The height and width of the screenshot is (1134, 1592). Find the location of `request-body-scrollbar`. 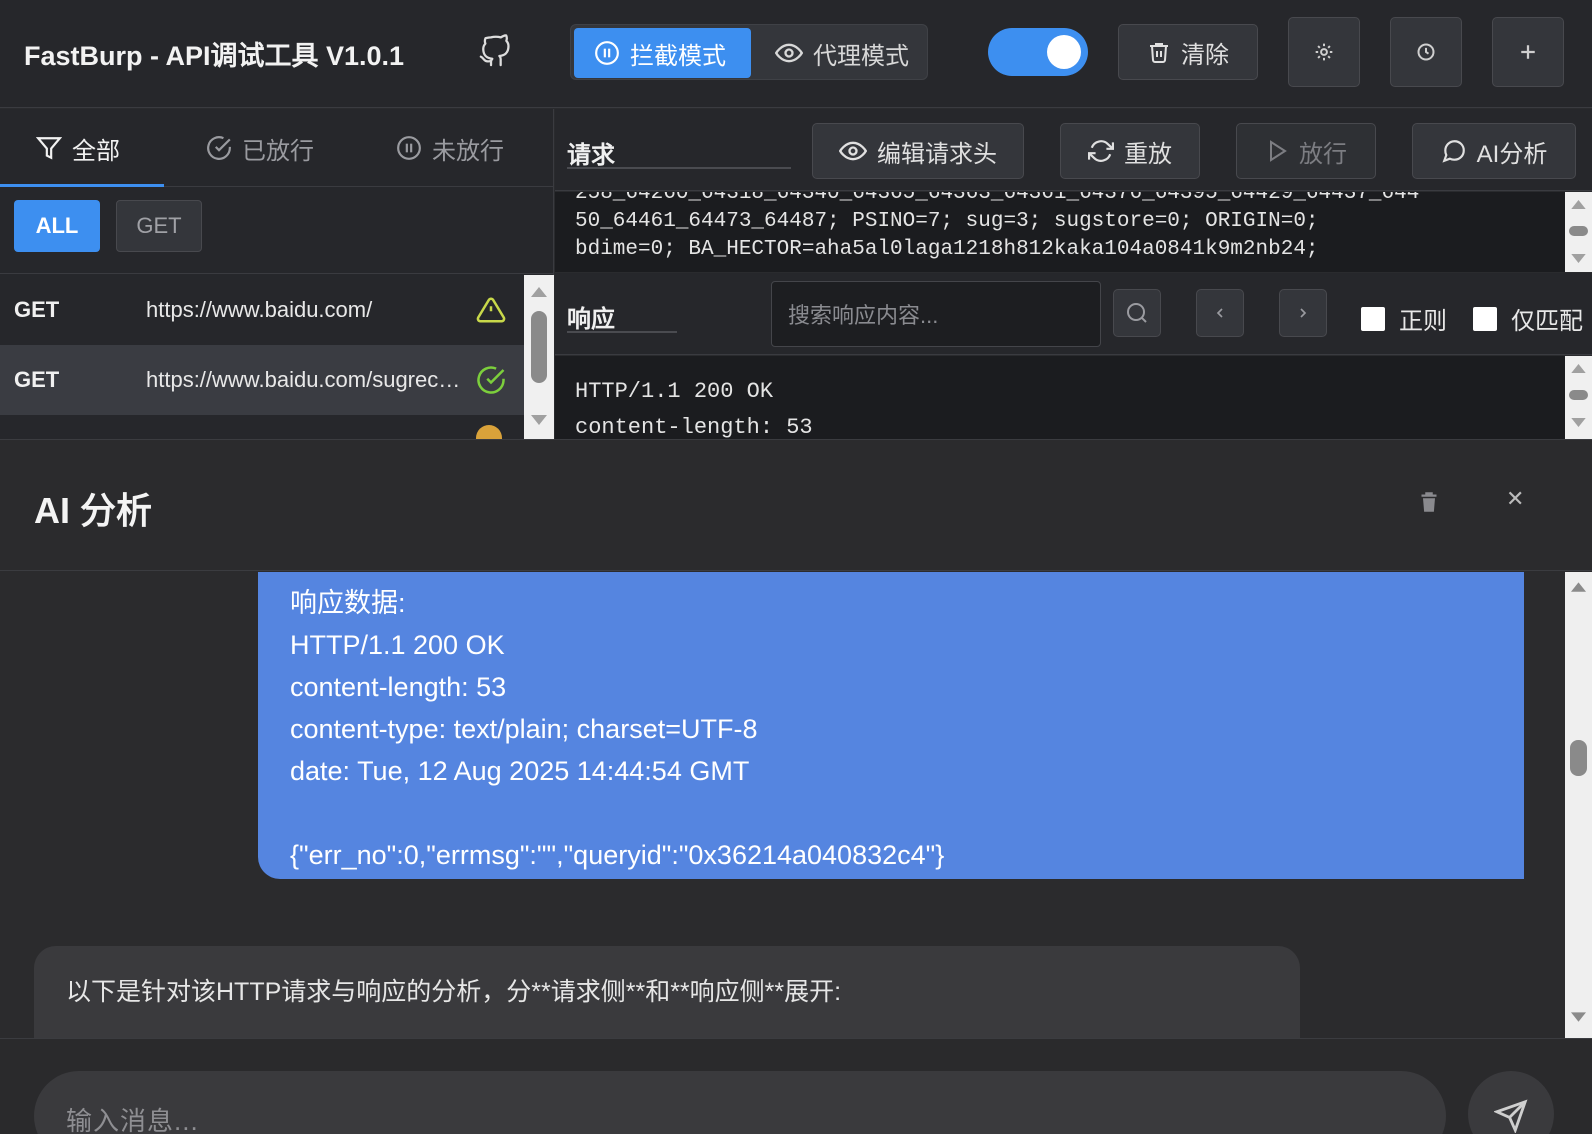

request-body-scrollbar is located at coordinates (1578, 232).